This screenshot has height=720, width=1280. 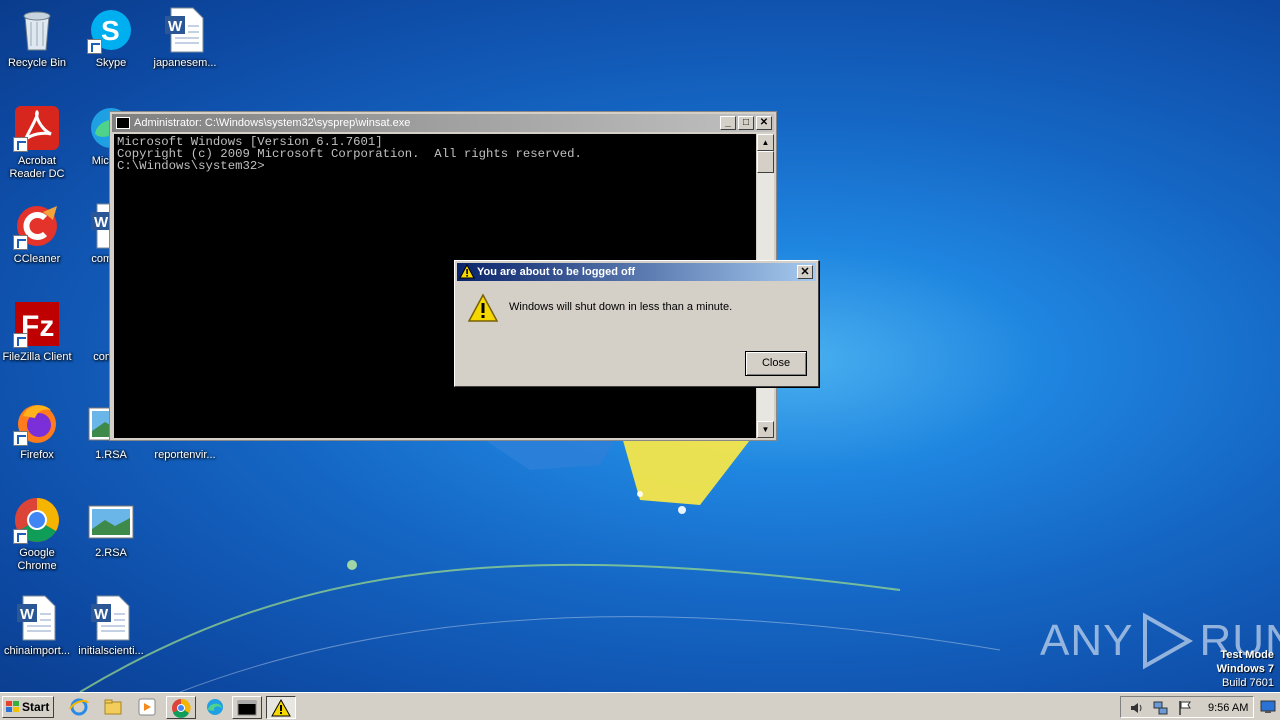 I want to click on warning-taskbar-button, so click(x=281, y=707).